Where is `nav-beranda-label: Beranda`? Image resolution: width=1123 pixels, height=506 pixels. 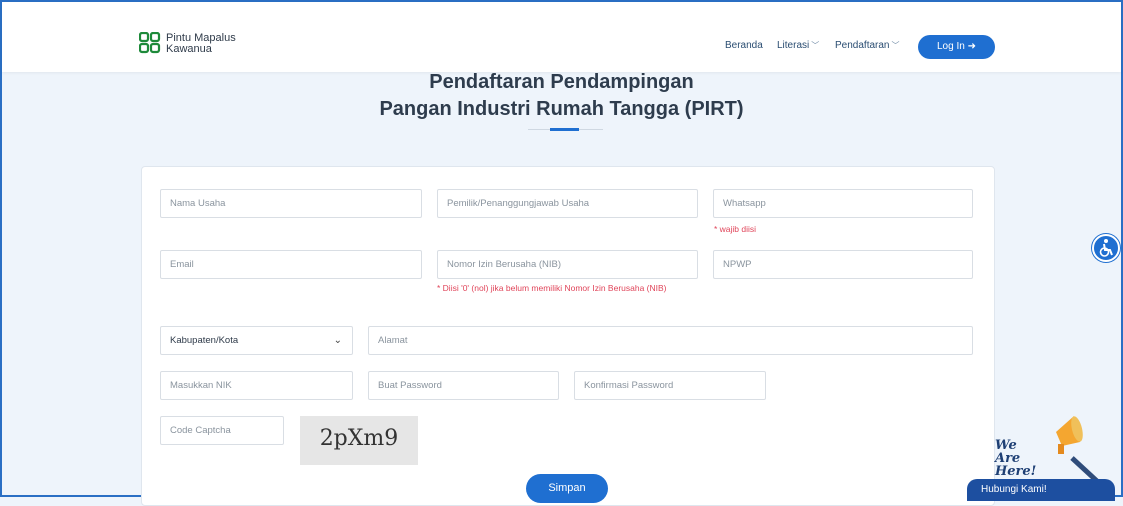
nav-beranda-label: Beranda is located at coordinates (744, 45).